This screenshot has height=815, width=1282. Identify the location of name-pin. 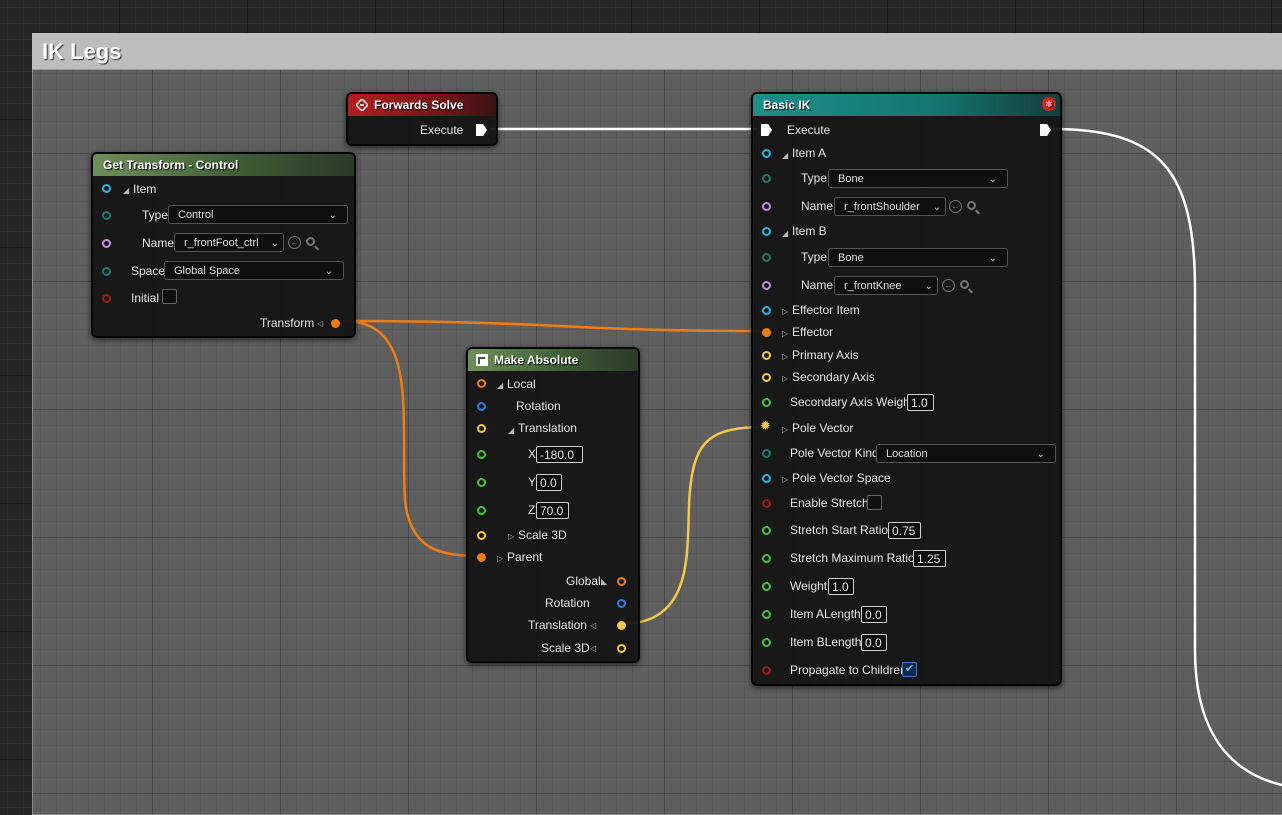
(106, 243).